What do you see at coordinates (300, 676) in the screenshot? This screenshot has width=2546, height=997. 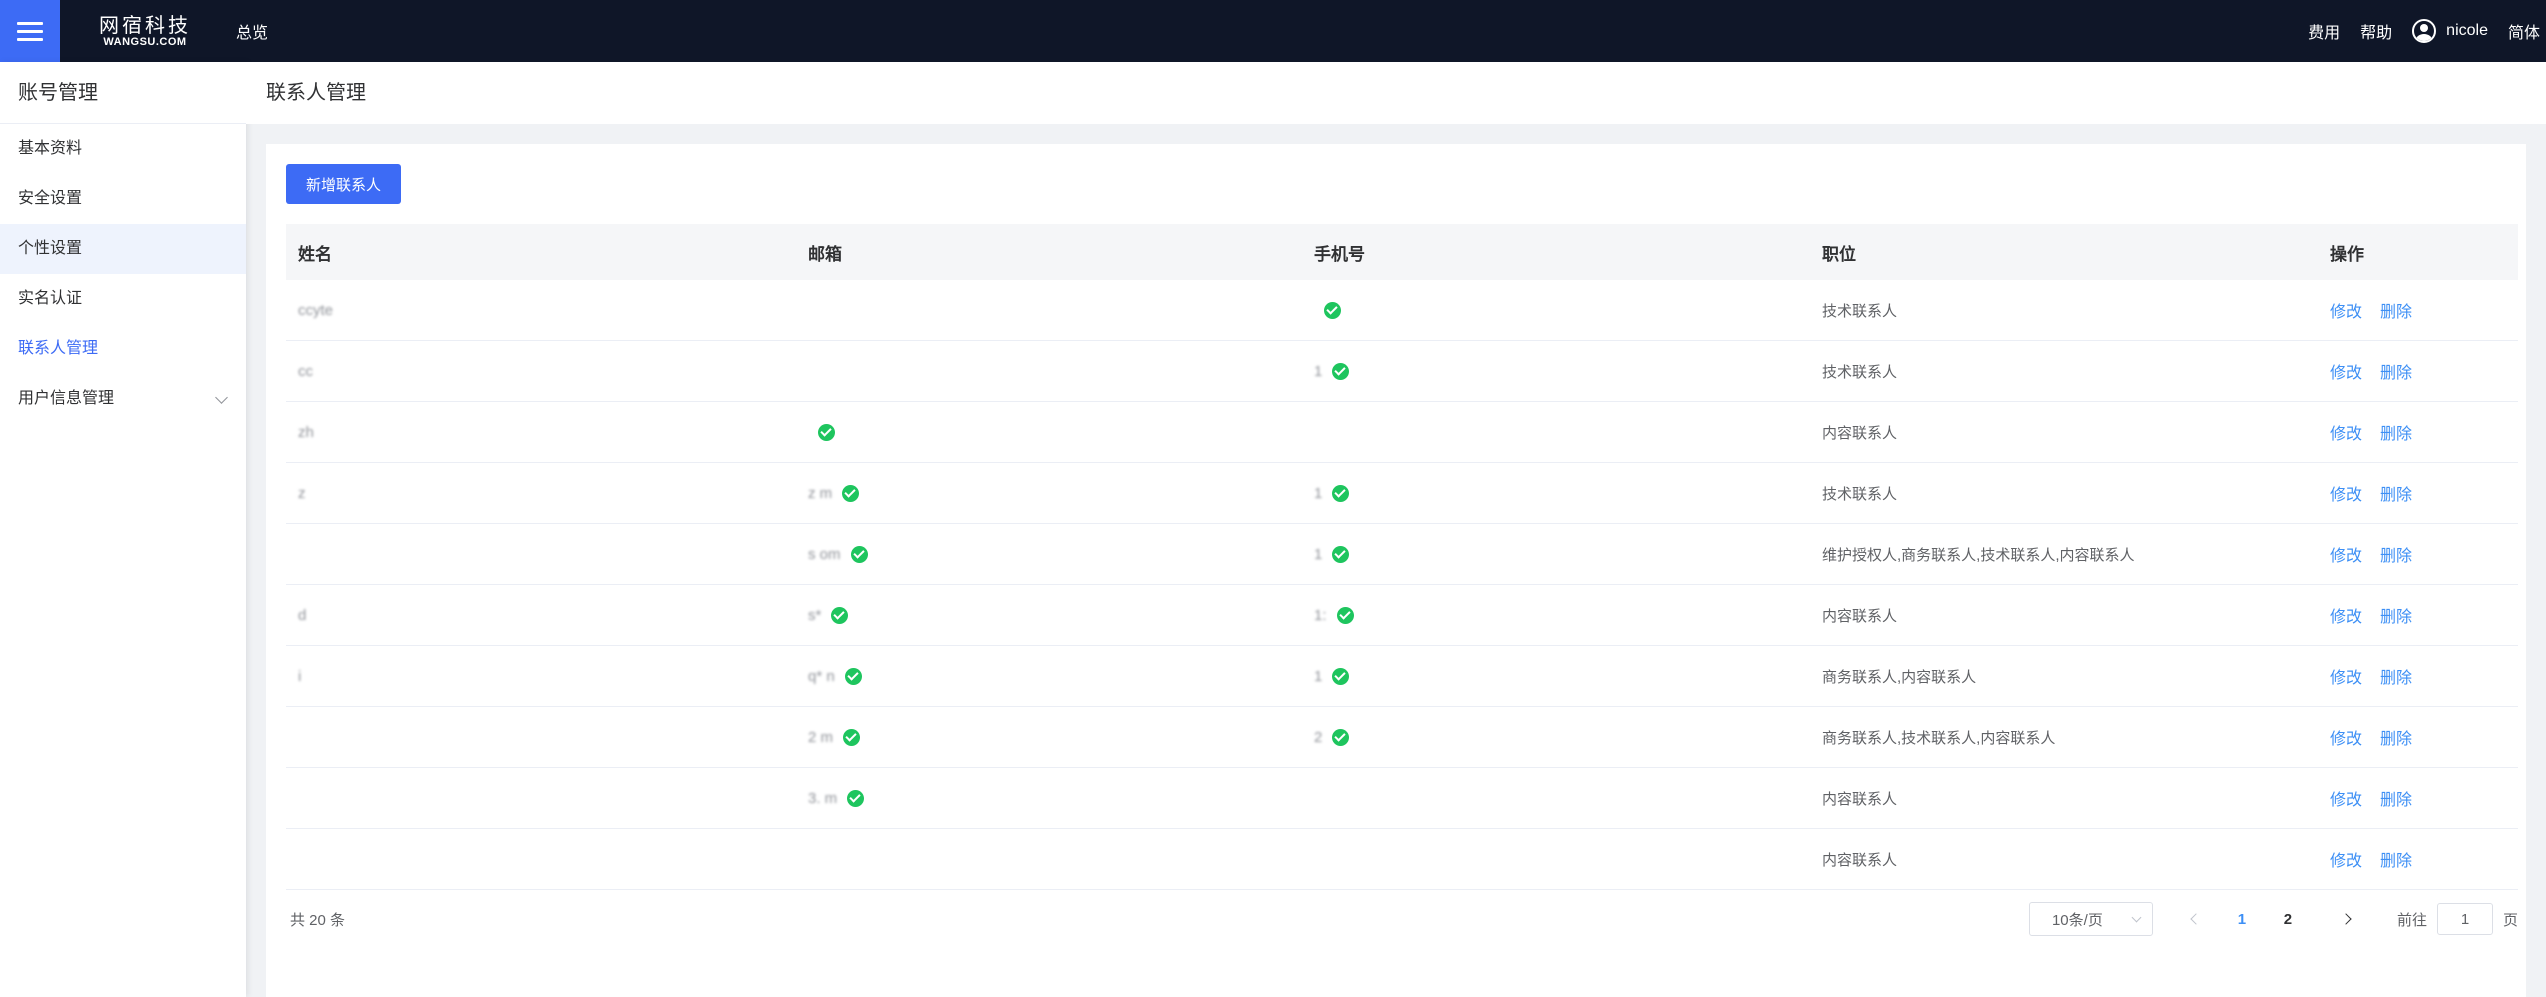 I see `contact-name: i` at bounding box center [300, 676].